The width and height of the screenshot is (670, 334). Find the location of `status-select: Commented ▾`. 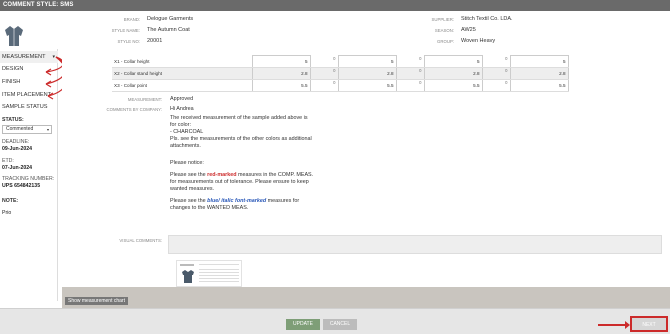

status-select: Commented ▾ is located at coordinates (27, 129).